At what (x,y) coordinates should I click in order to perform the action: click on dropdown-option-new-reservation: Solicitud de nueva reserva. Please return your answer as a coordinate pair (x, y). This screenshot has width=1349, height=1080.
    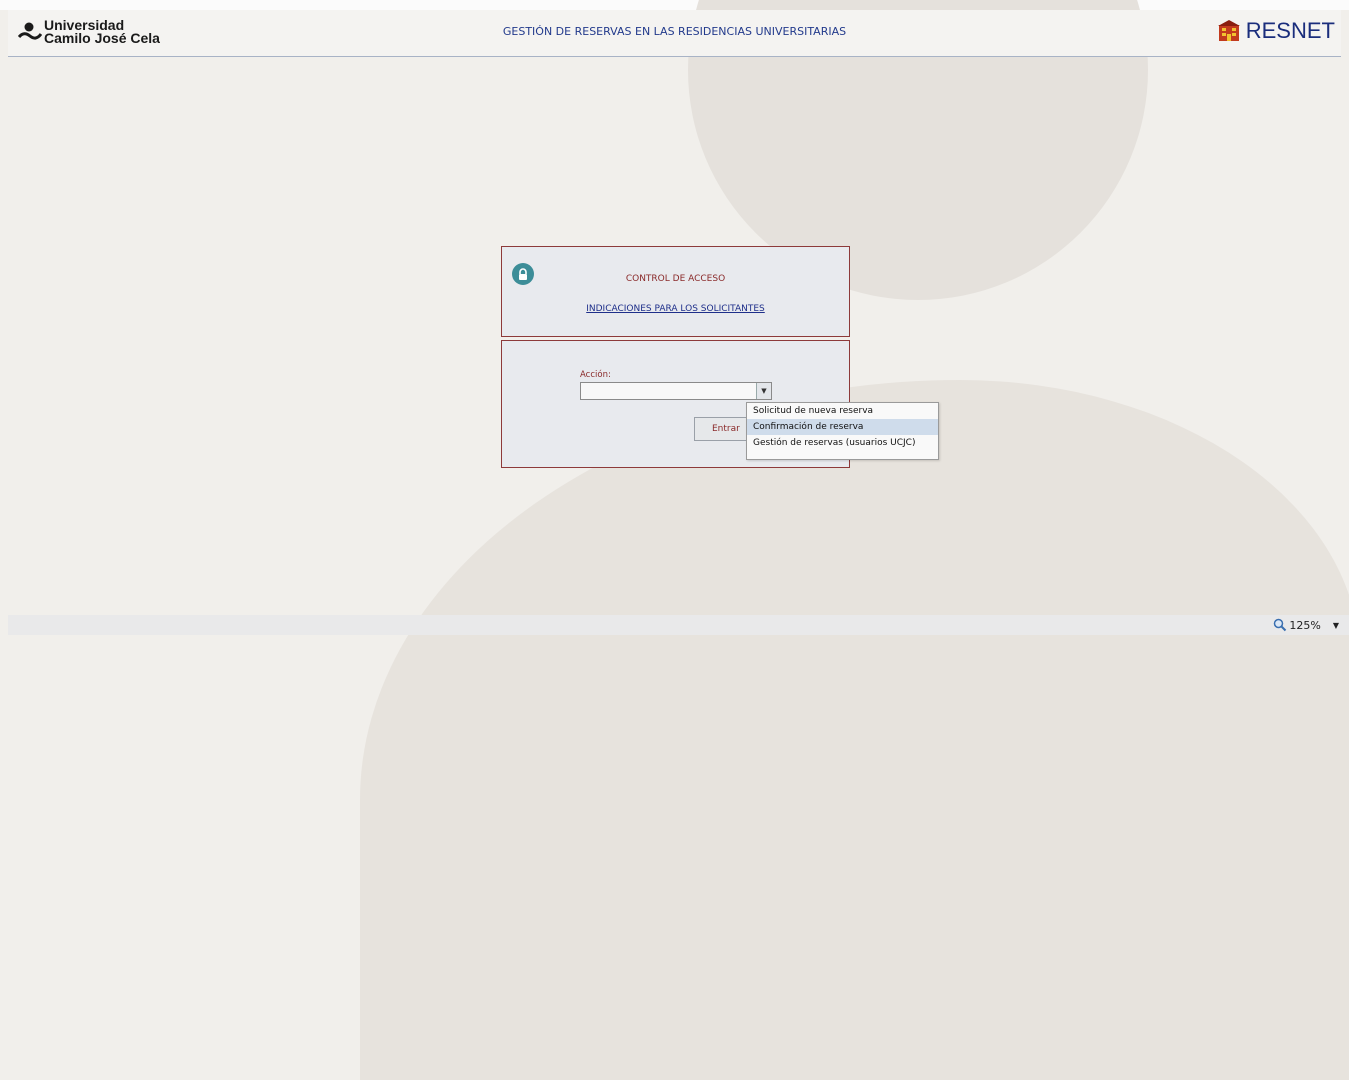
    Looking at the image, I should click on (842, 411).